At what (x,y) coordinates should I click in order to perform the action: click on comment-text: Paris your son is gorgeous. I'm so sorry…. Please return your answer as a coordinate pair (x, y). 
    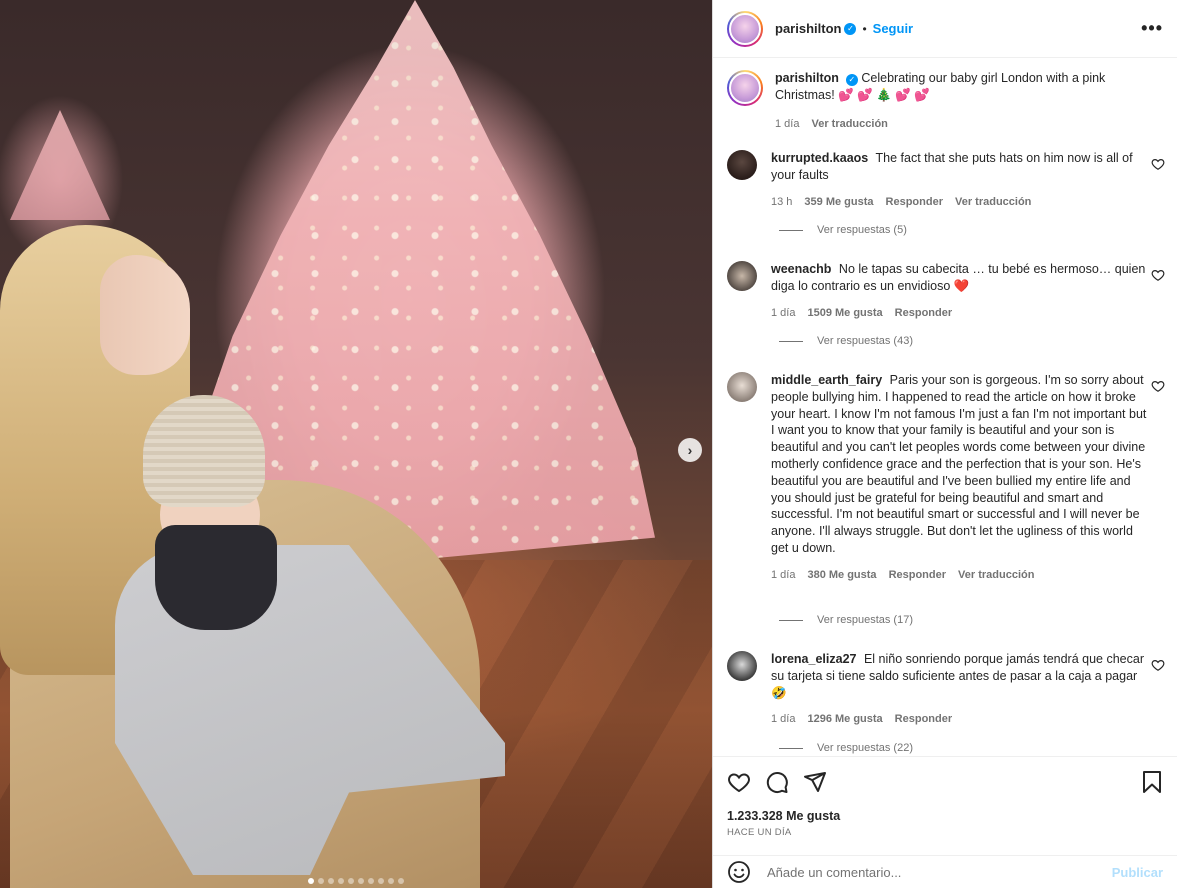
    Looking at the image, I should click on (959, 464).